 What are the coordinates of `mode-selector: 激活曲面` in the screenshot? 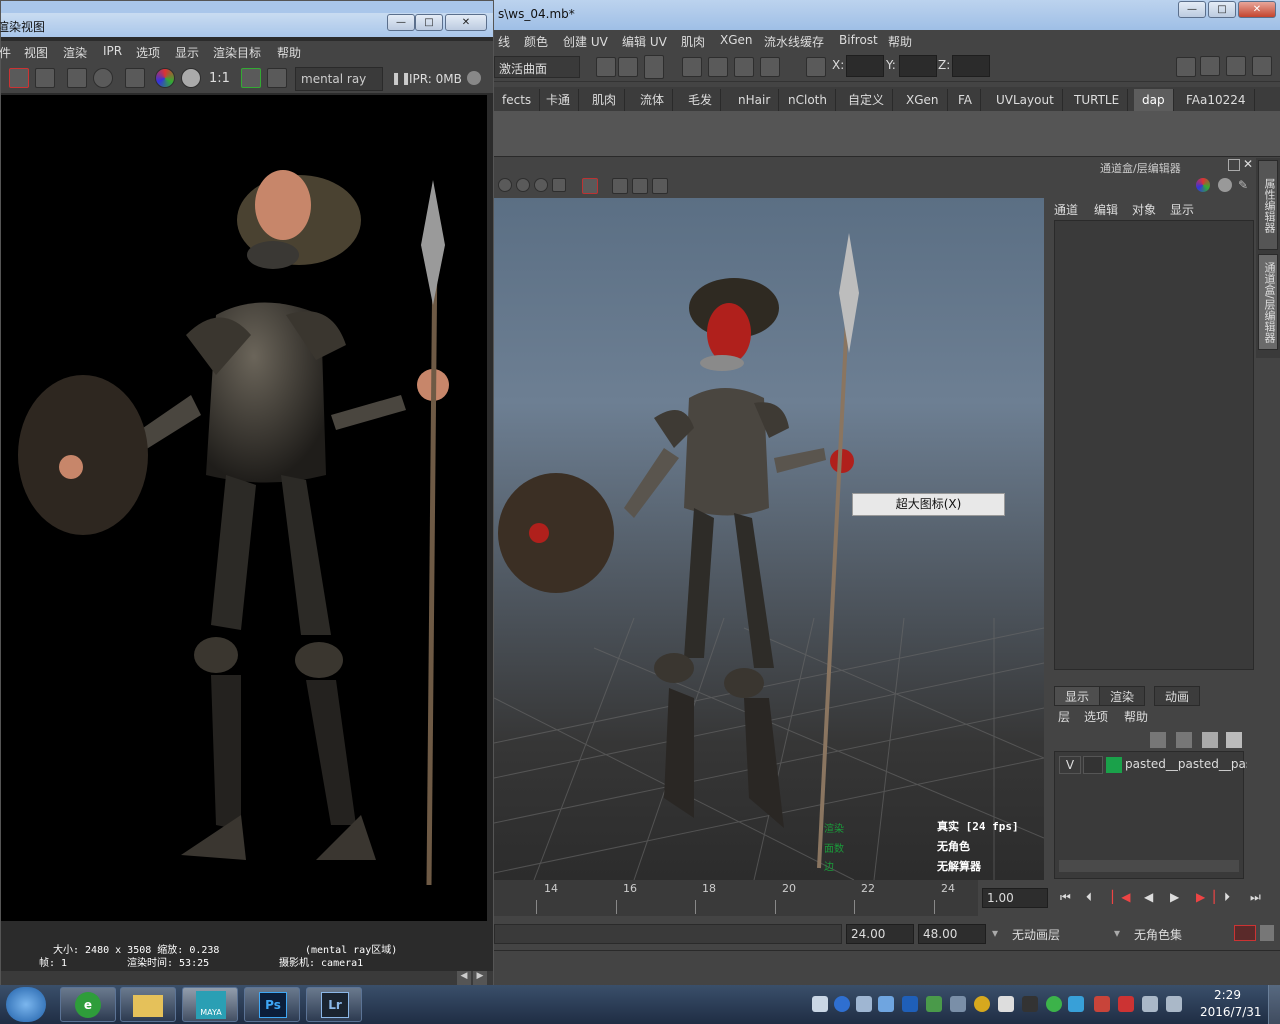 It's located at (537, 67).